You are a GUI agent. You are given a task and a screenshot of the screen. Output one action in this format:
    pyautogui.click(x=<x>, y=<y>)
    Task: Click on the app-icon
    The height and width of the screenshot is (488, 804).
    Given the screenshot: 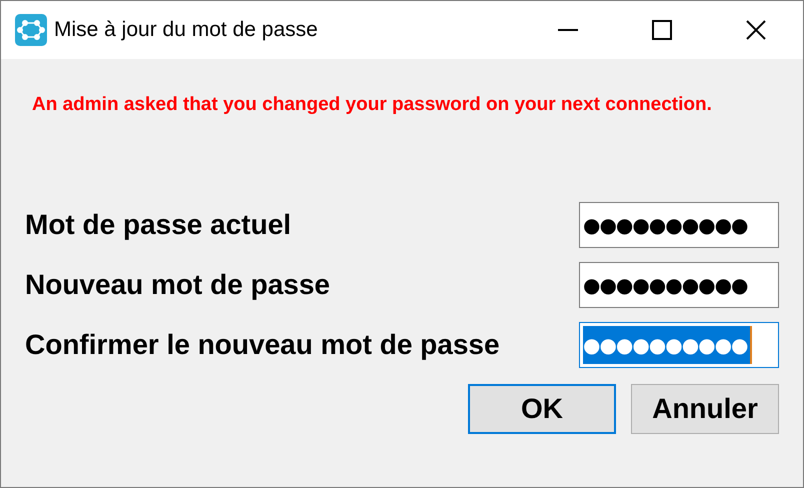 What is the action you would take?
    pyautogui.click(x=31, y=30)
    